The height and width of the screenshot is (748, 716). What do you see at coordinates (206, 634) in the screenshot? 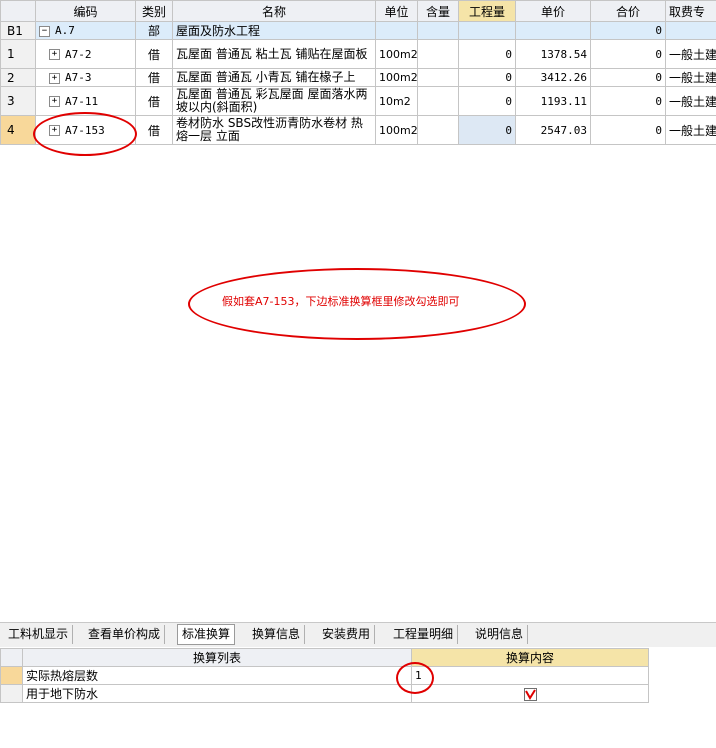
I see `tab-standard-conversion: 标准换算` at bounding box center [206, 634].